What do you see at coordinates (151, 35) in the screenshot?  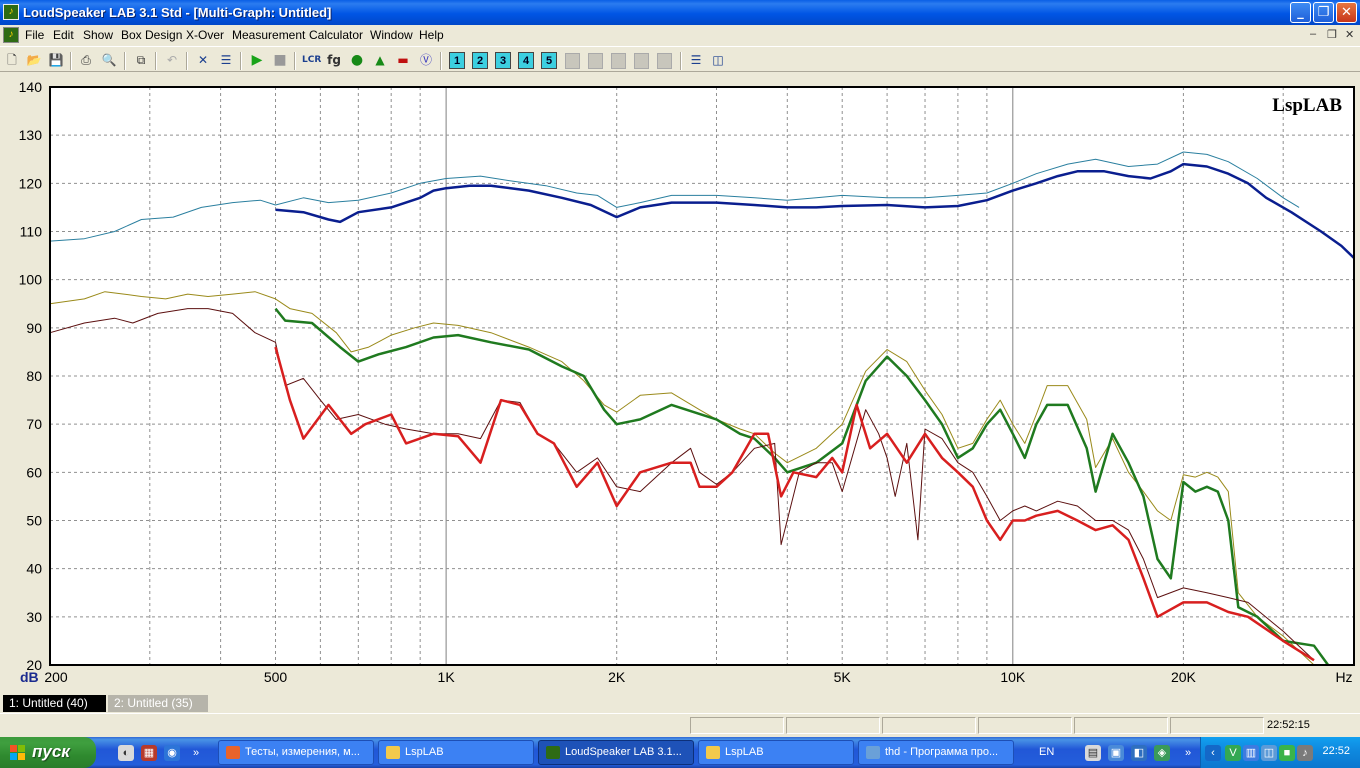 I see `menu-box-design: Box Design` at bounding box center [151, 35].